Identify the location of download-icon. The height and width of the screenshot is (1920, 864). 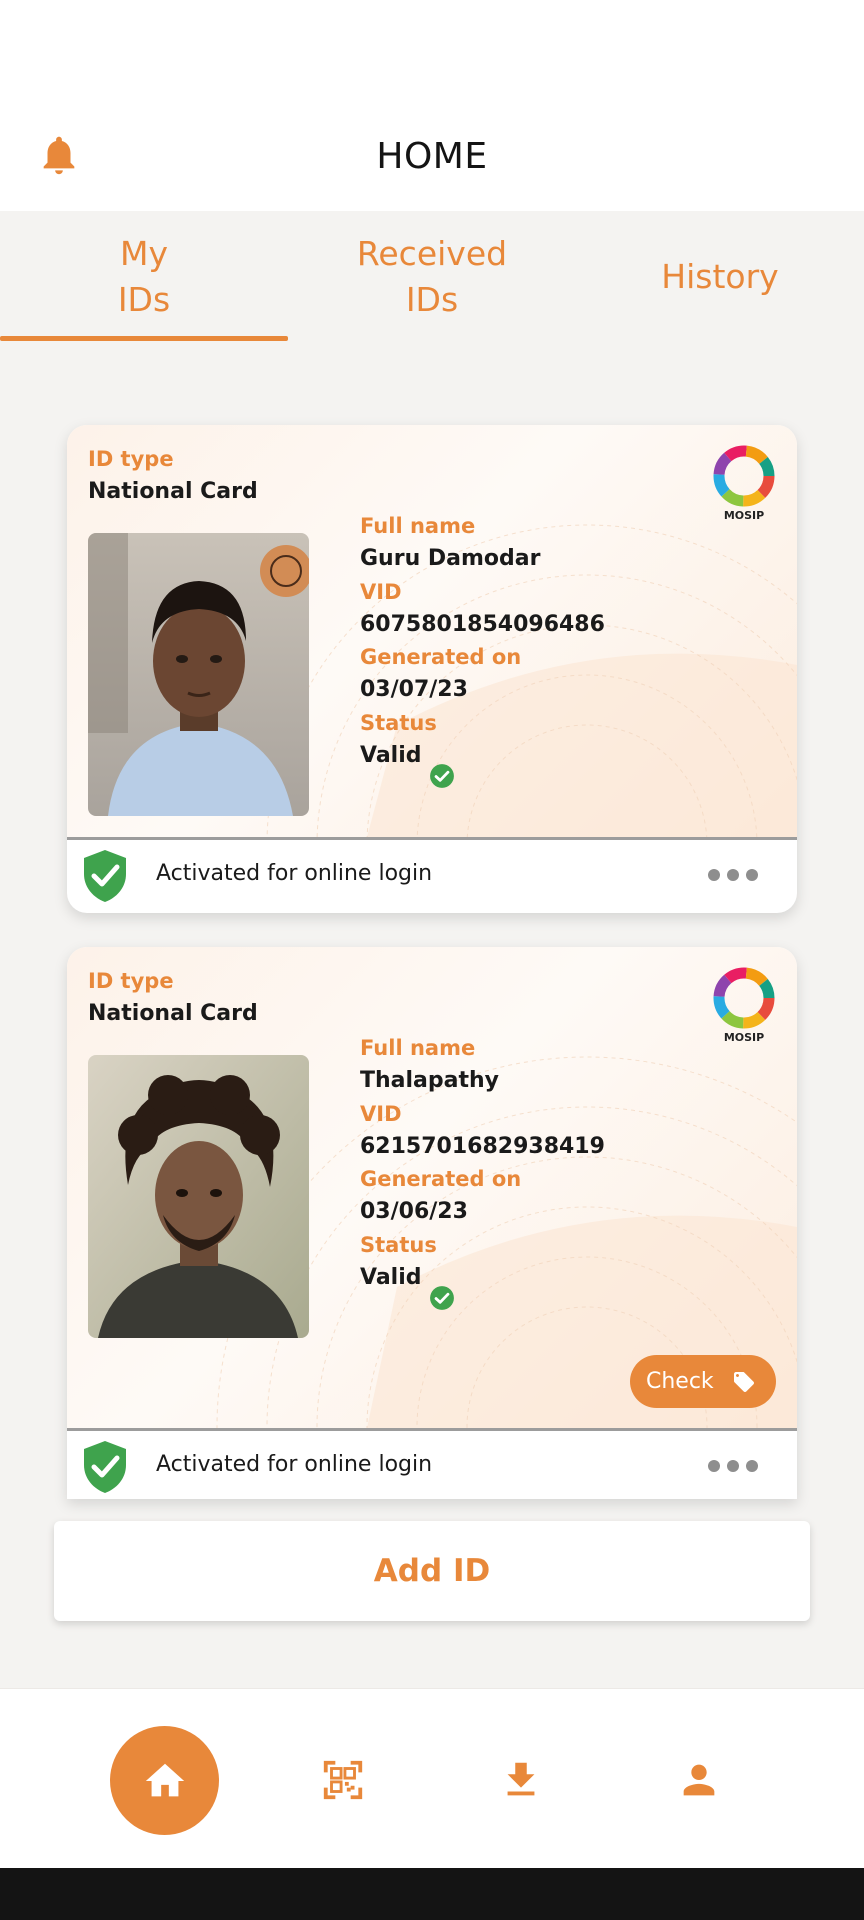
(521, 1780).